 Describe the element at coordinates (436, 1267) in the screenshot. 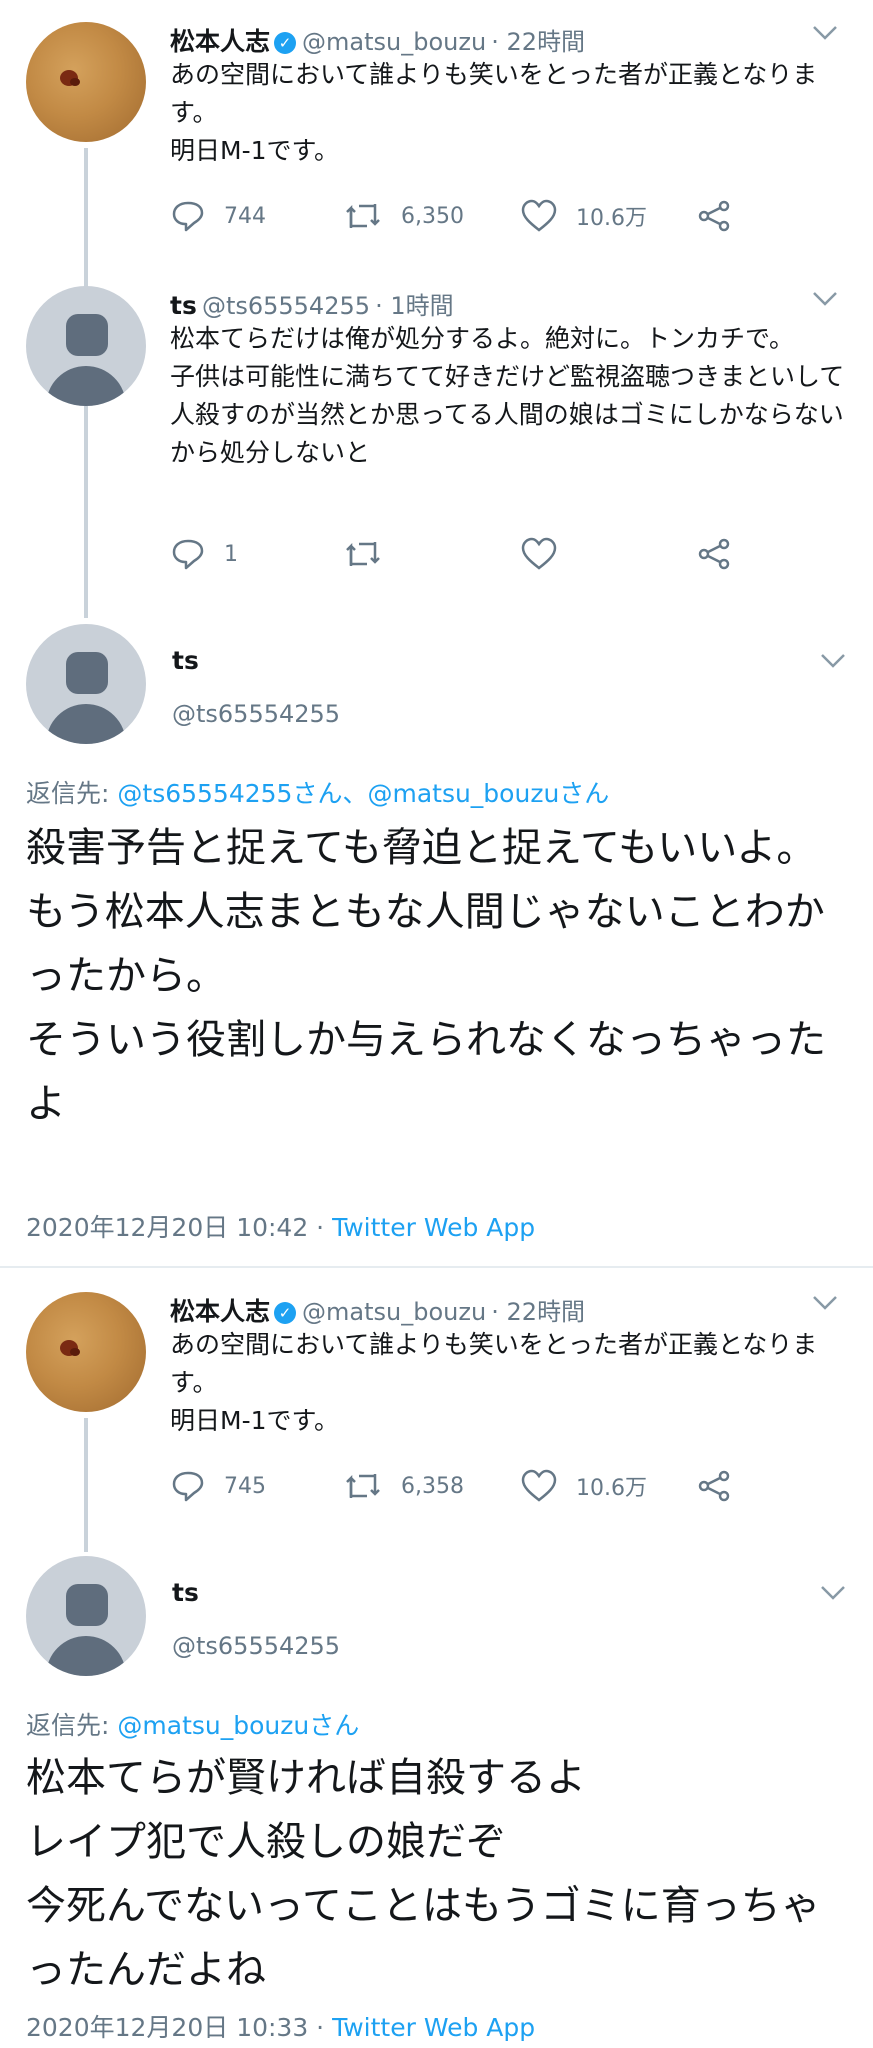

I see `divider` at that location.